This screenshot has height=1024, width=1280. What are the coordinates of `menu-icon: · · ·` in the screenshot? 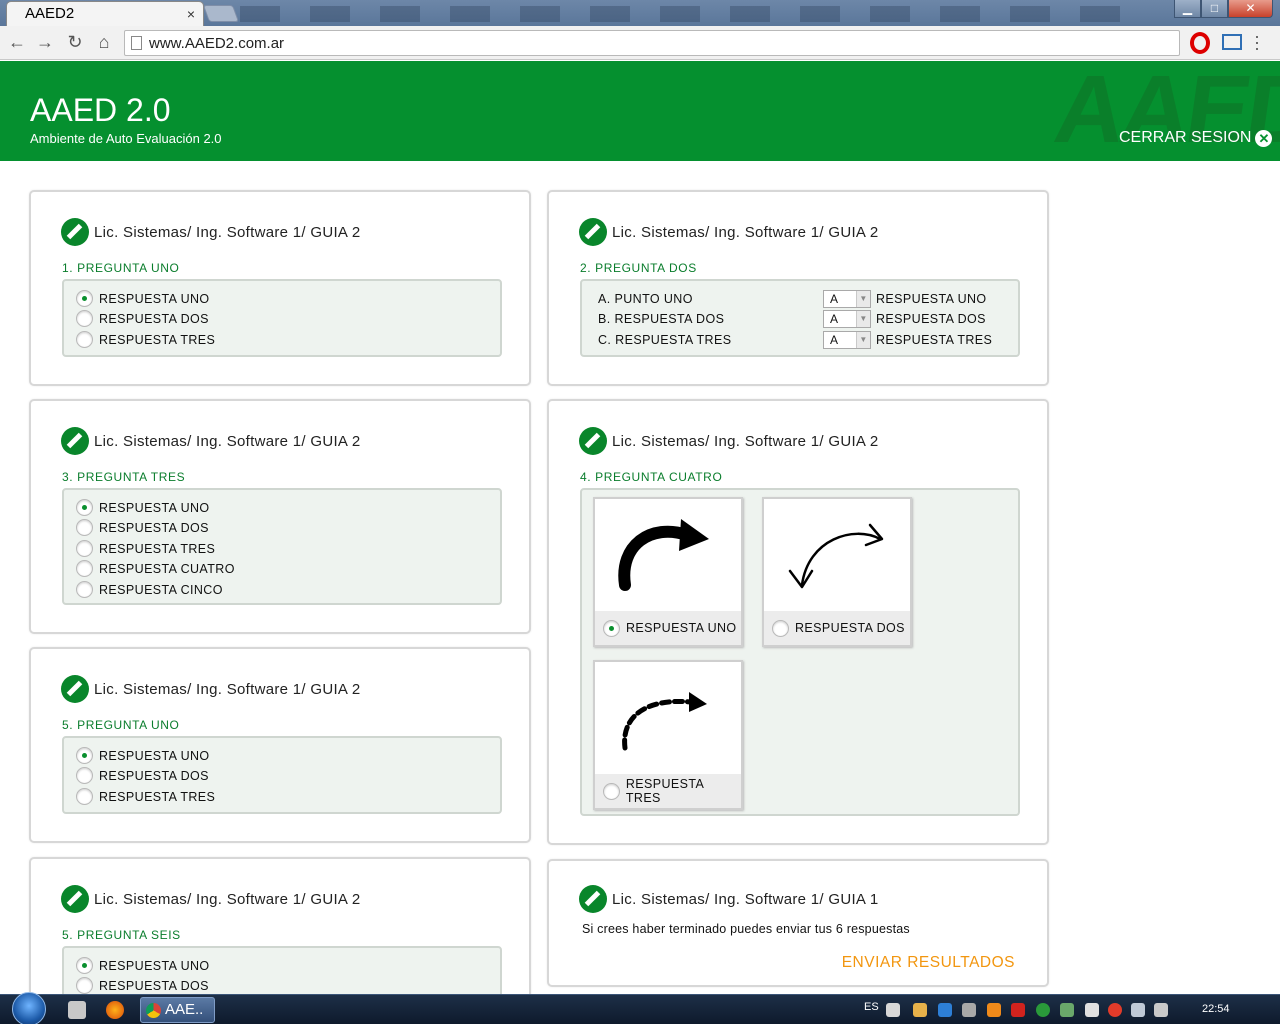 It's located at (1261, 42).